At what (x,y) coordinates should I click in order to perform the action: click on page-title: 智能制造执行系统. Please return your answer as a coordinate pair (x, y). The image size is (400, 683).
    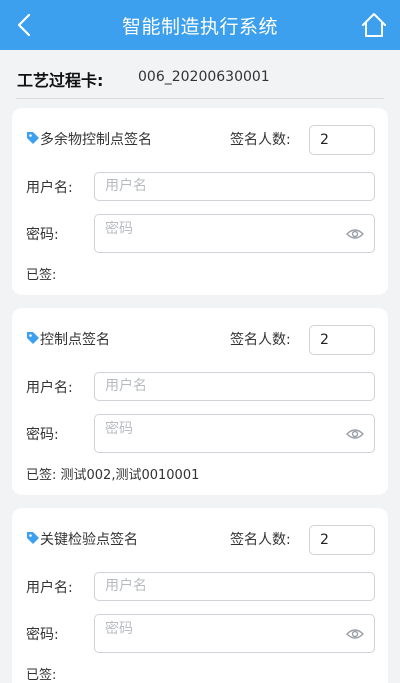
    Looking at the image, I should click on (199, 26).